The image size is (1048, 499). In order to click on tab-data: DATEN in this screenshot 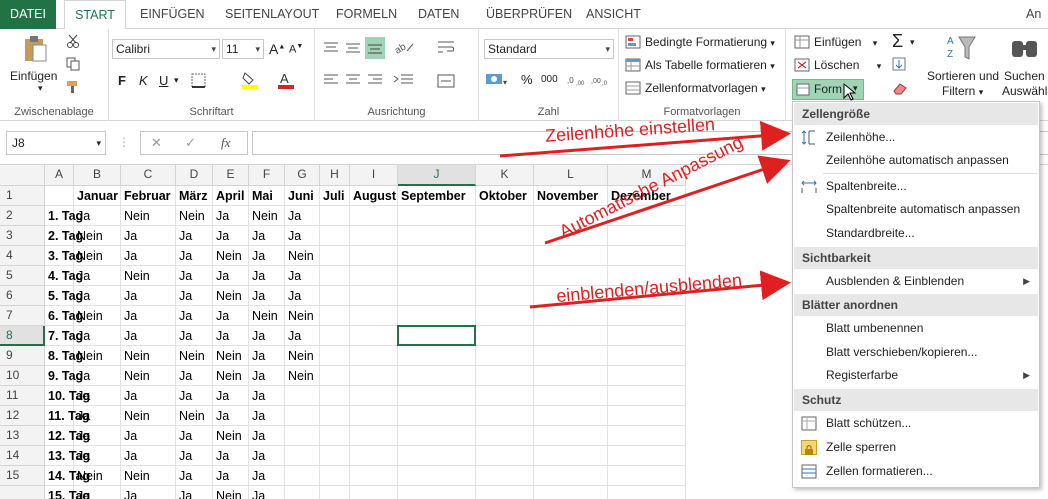, I will do `click(438, 14)`.